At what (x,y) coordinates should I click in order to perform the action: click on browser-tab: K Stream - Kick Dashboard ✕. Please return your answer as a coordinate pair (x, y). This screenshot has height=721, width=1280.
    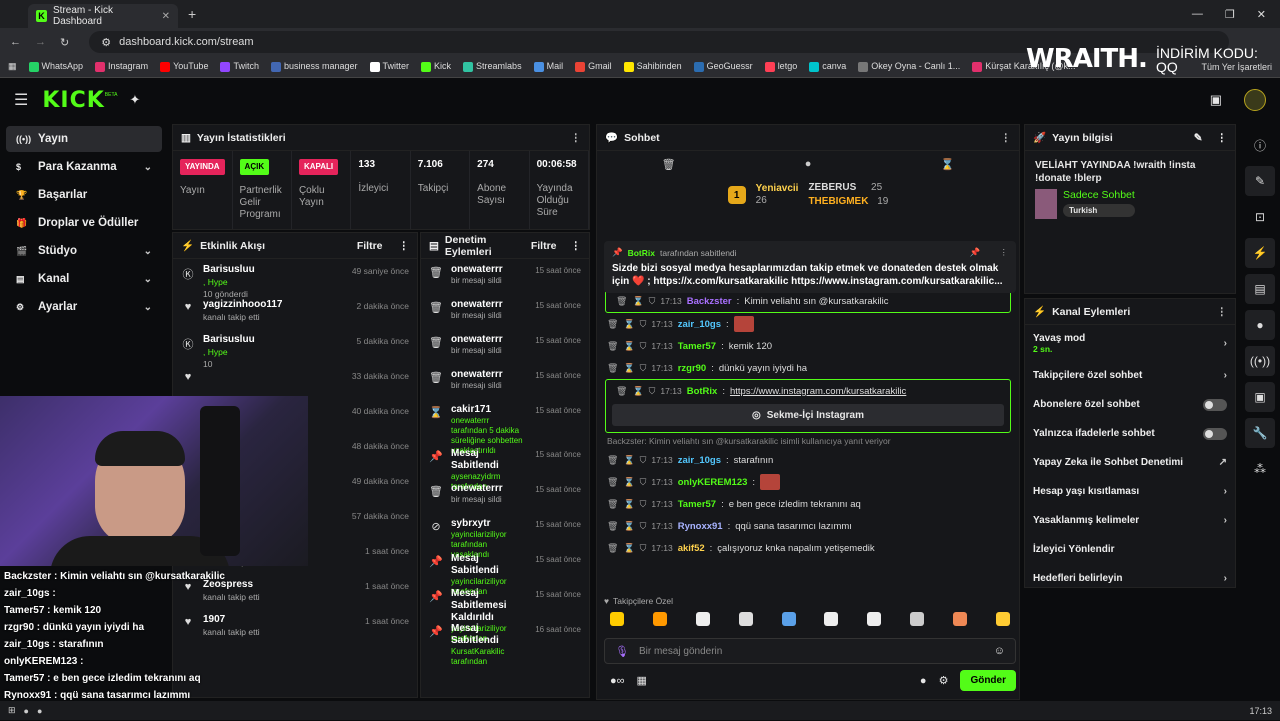
    Looking at the image, I should click on (103, 16).